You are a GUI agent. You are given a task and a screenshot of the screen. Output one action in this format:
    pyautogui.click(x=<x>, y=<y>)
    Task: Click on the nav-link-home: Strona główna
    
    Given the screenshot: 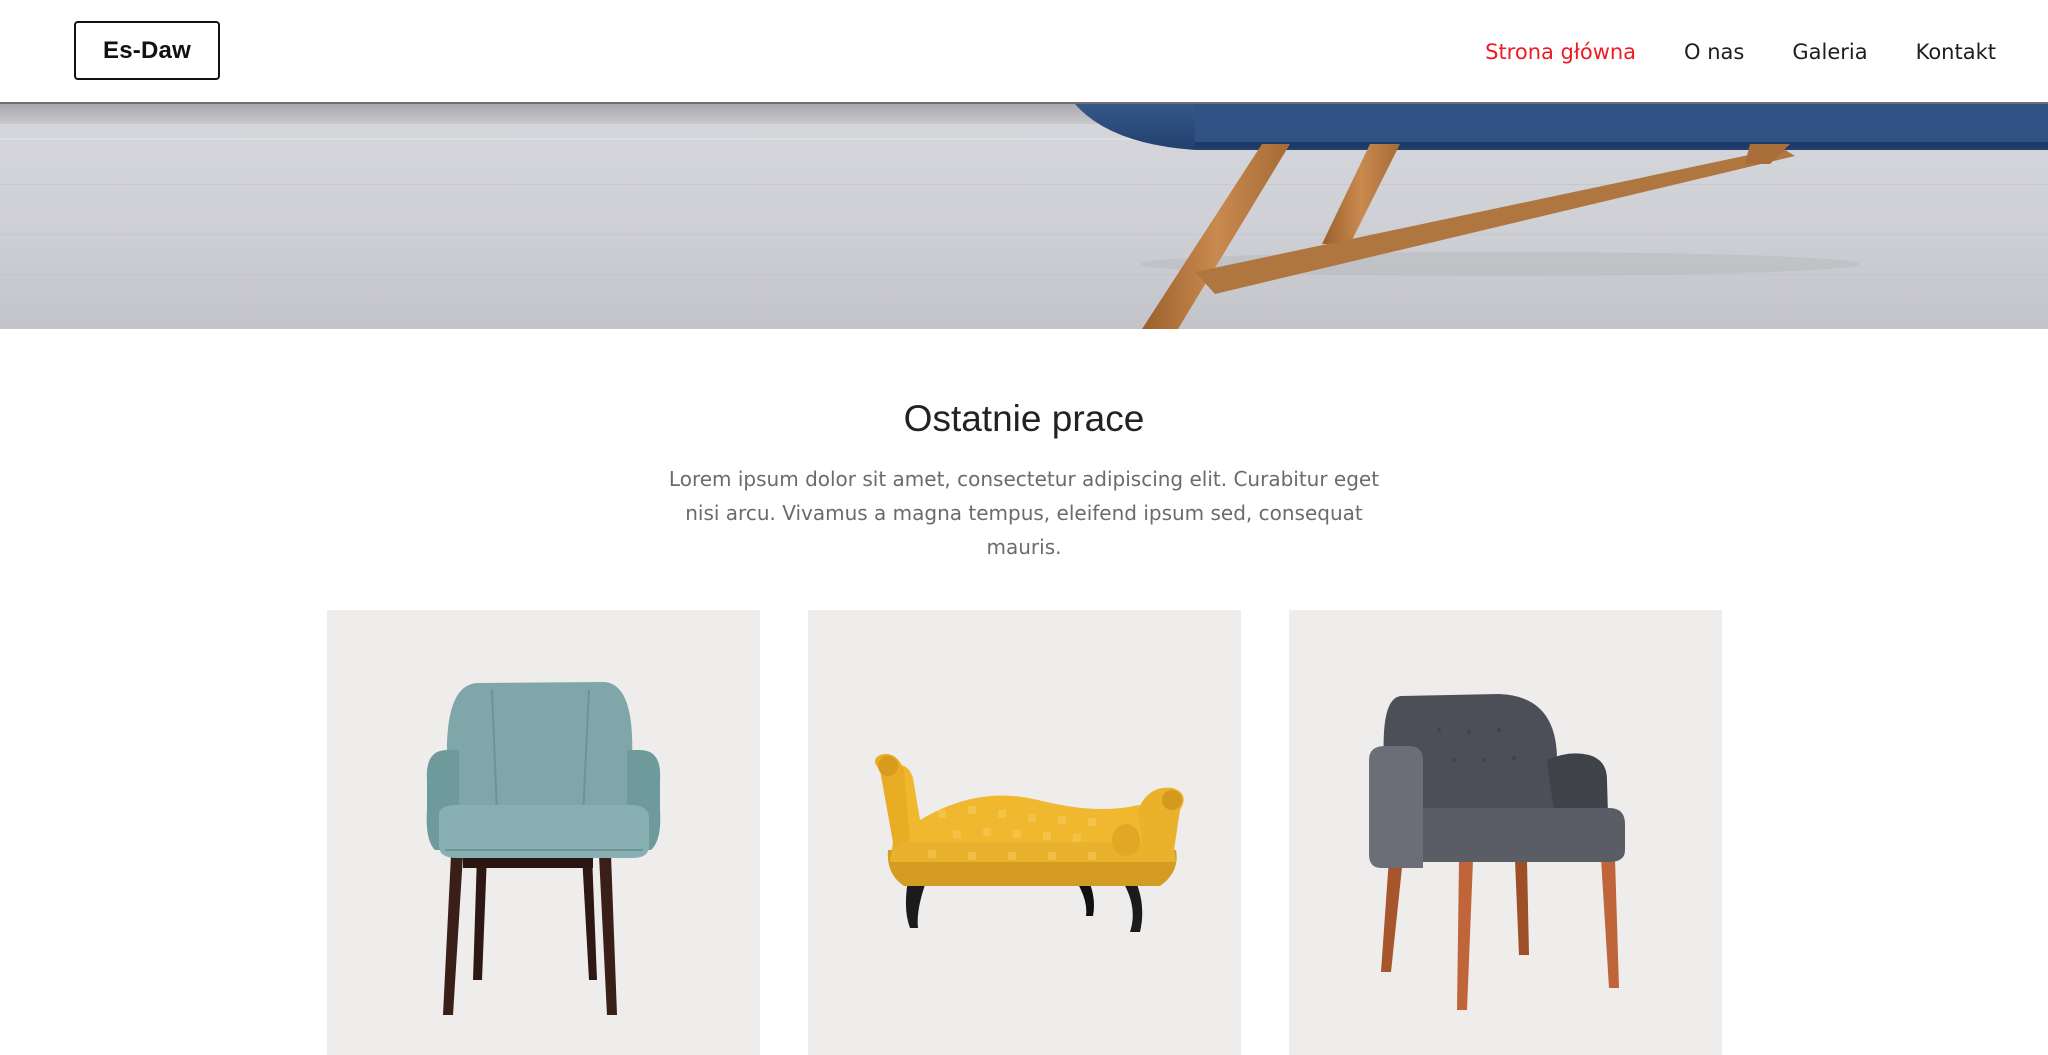 What is the action you would take?
    pyautogui.click(x=1560, y=52)
    